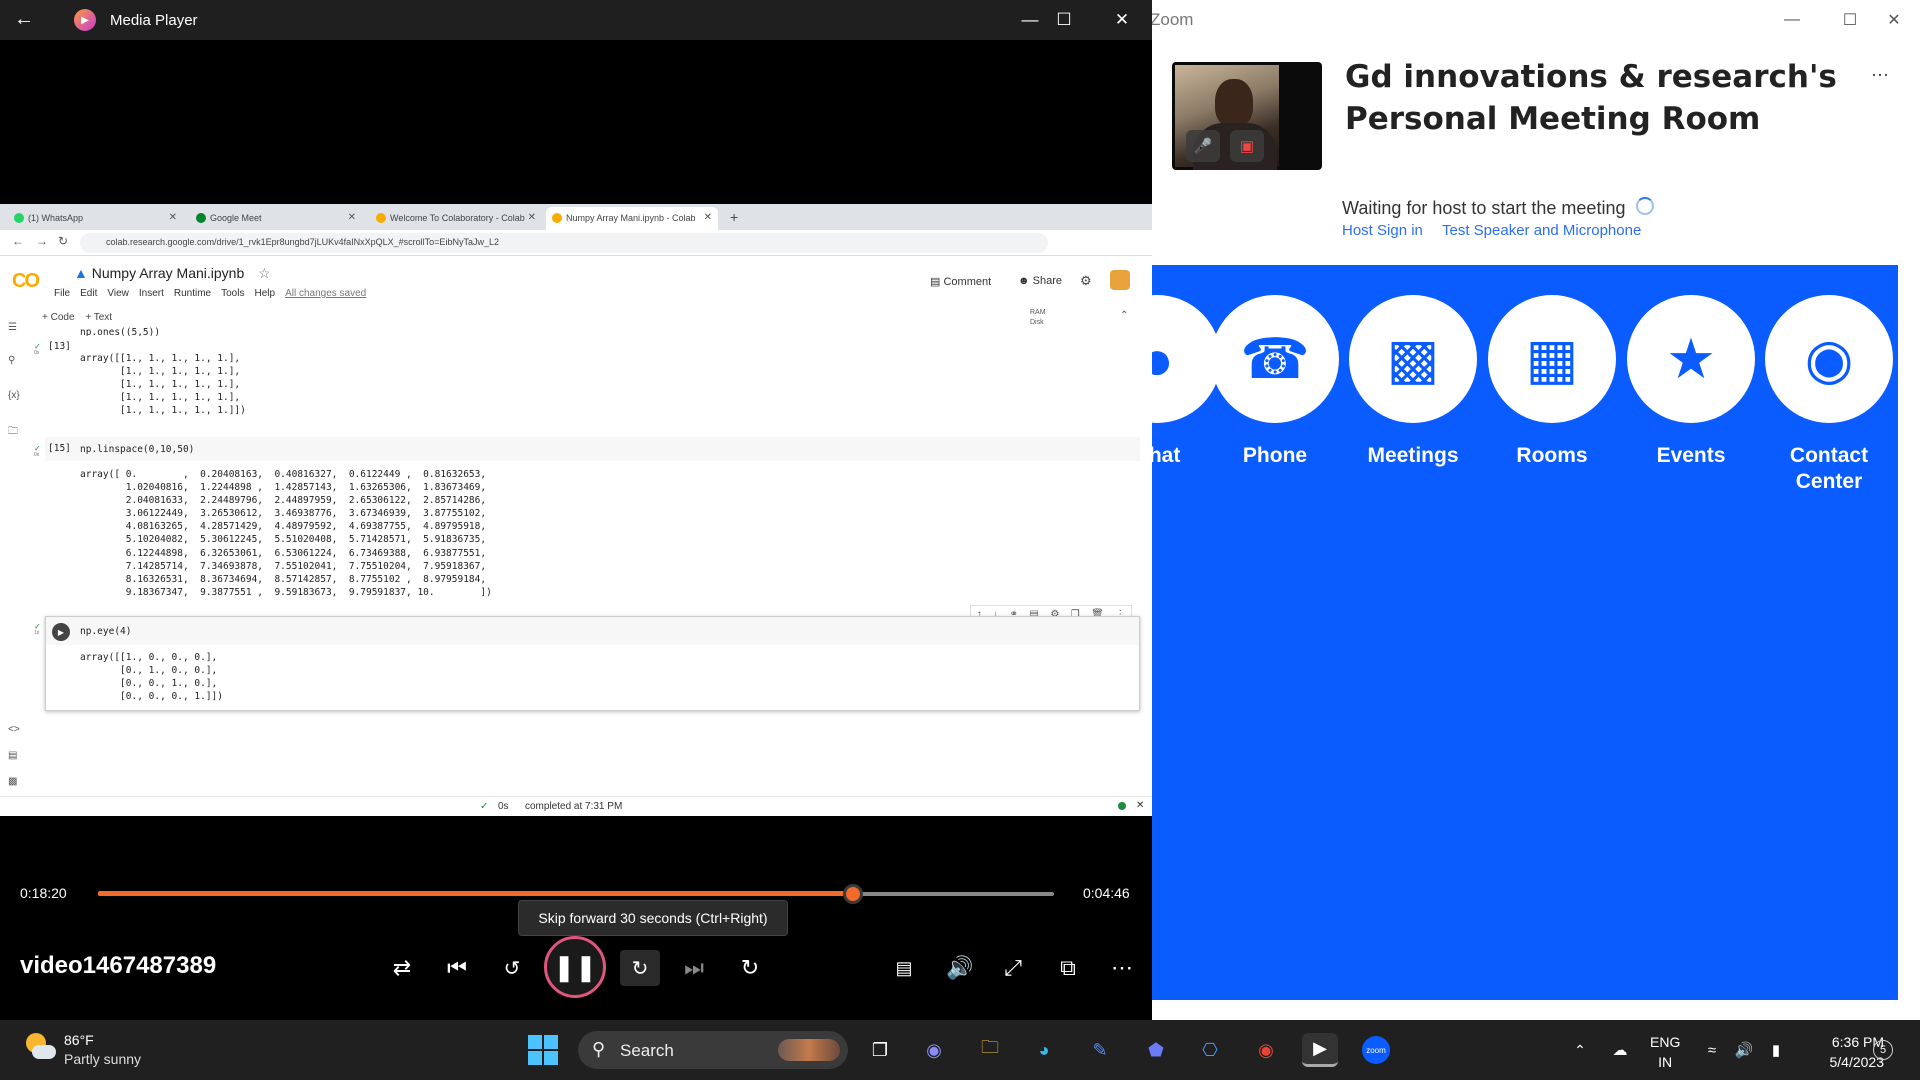 The image size is (1920, 1080). Describe the element at coordinates (1044, 1050) in the screenshot. I see `edge-browser-icon: ◕` at that location.